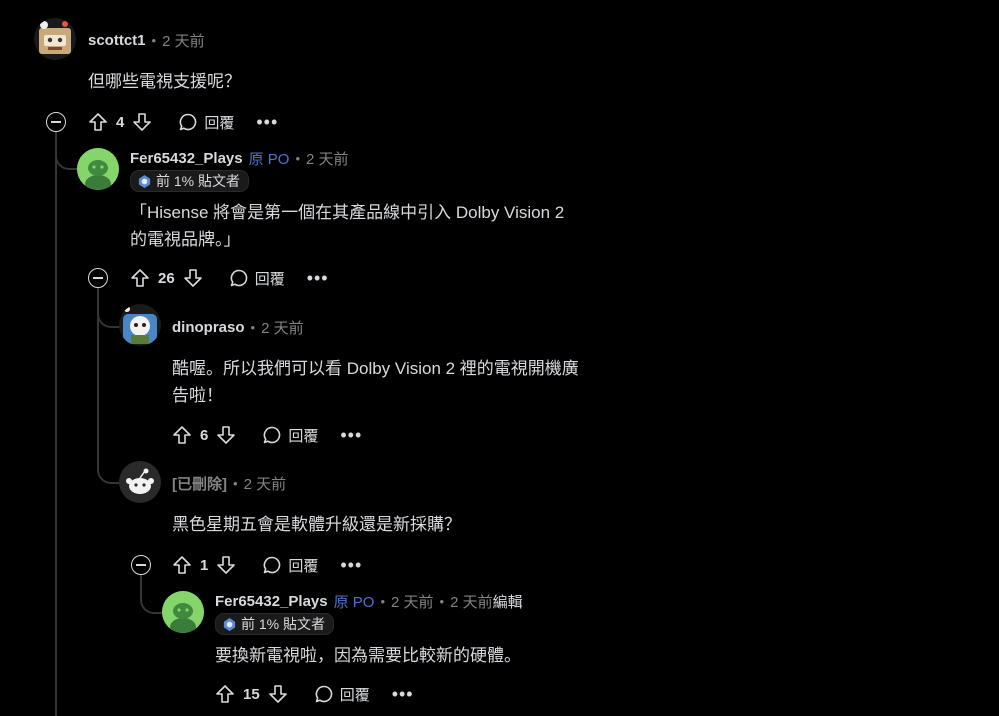 This screenshot has width=999, height=716. What do you see at coordinates (185, 239) in the screenshot?
I see `comment-body-line: 的電視品牌。」` at bounding box center [185, 239].